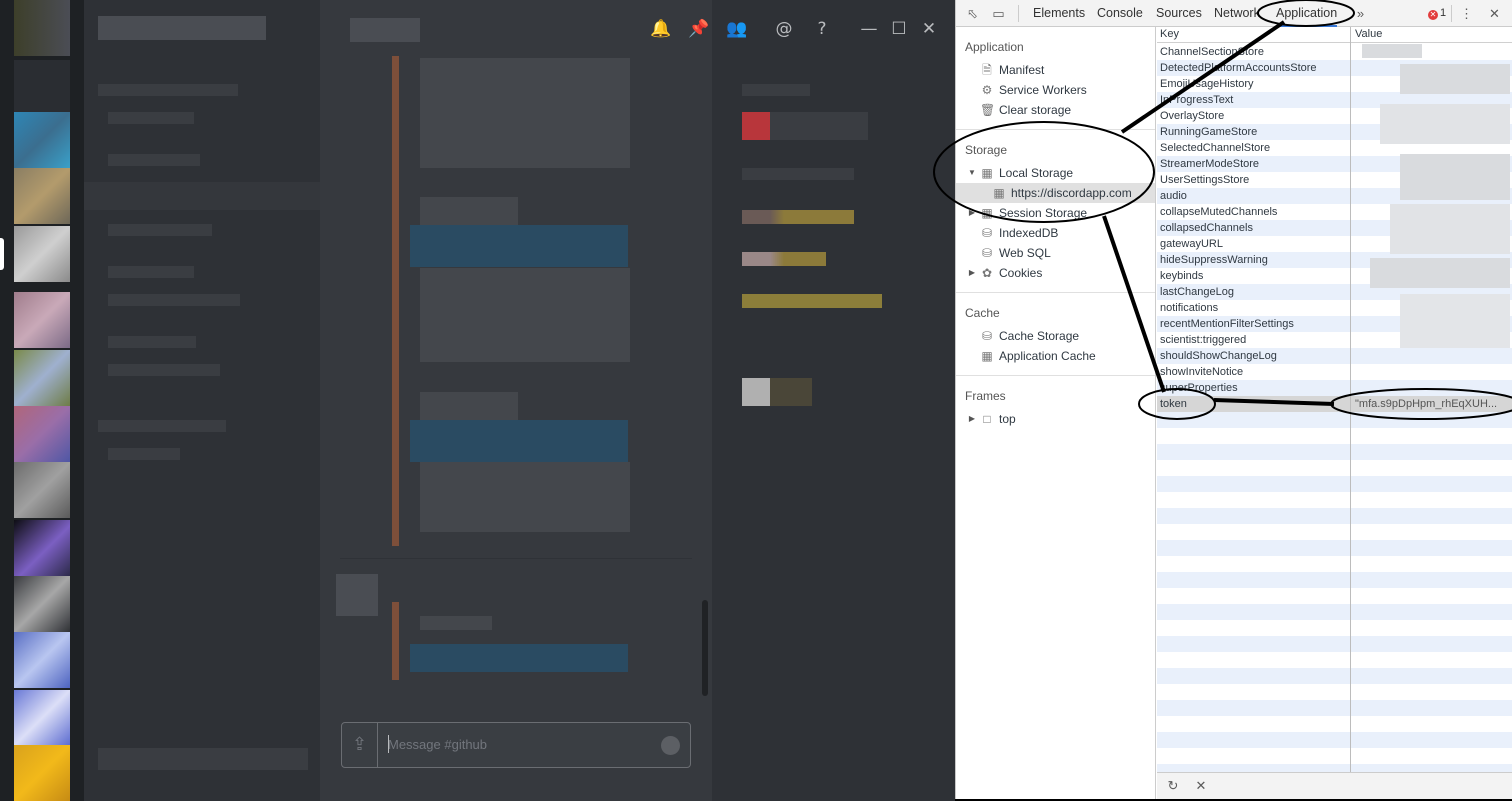 This screenshot has height=801, width=1512. What do you see at coordinates (899, 29) in the screenshot?
I see `maximize-icon: ☐` at bounding box center [899, 29].